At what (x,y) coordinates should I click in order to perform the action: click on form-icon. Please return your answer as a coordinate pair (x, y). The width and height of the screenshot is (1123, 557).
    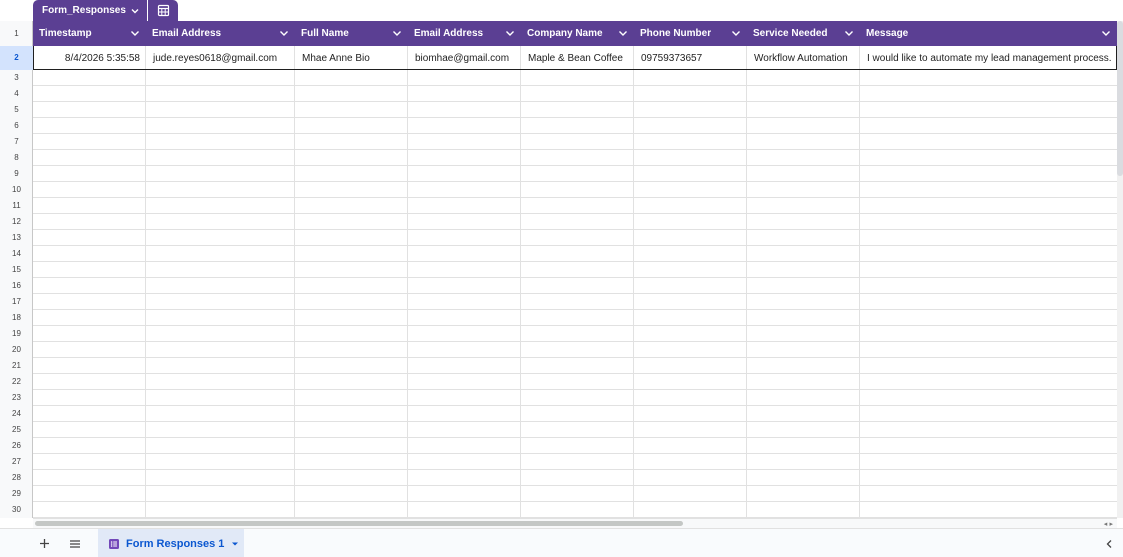
    Looking at the image, I should click on (114, 543).